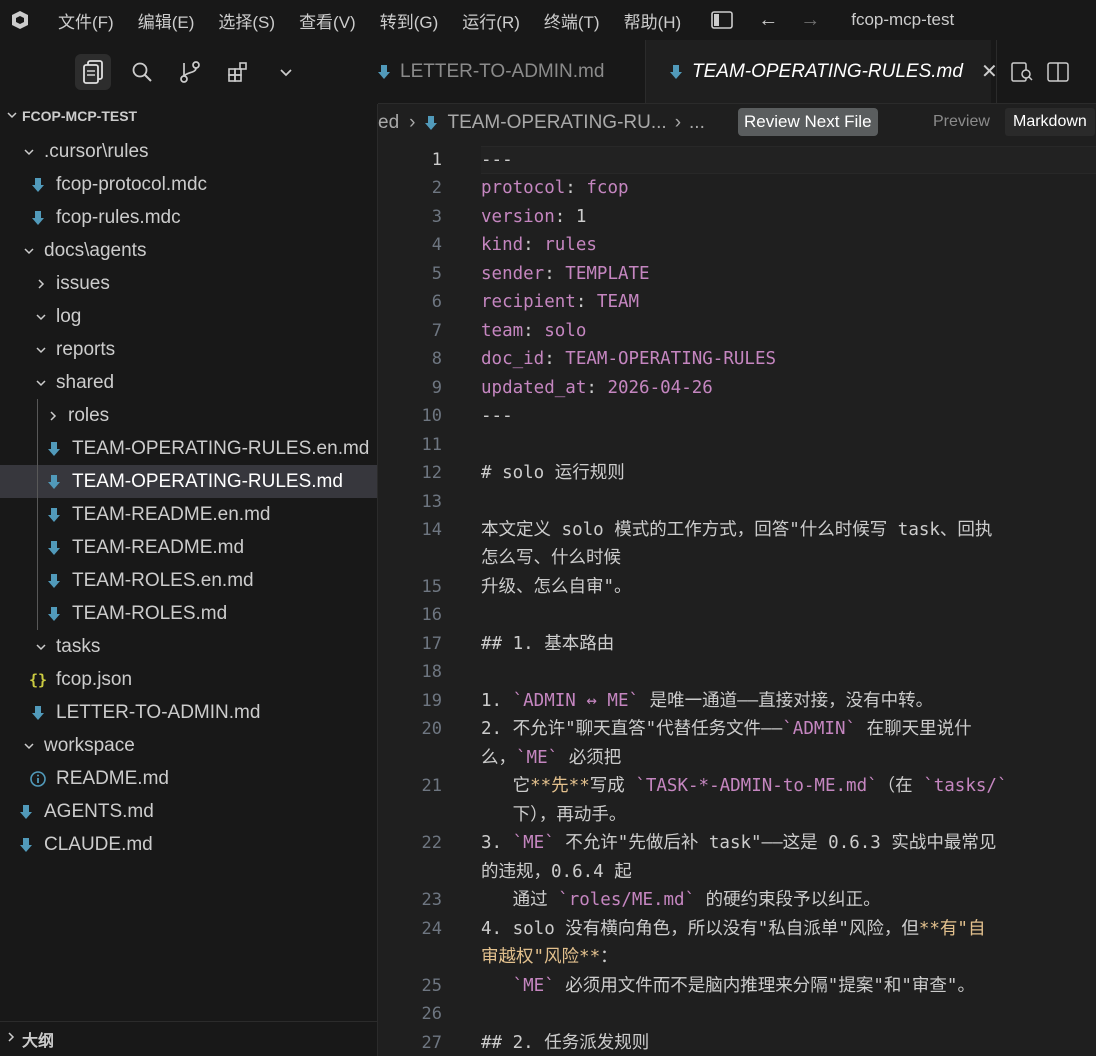 The width and height of the screenshot is (1096, 1056). What do you see at coordinates (436, 302) in the screenshot?
I see `line-number: 6` at bounding box center [436, 302].